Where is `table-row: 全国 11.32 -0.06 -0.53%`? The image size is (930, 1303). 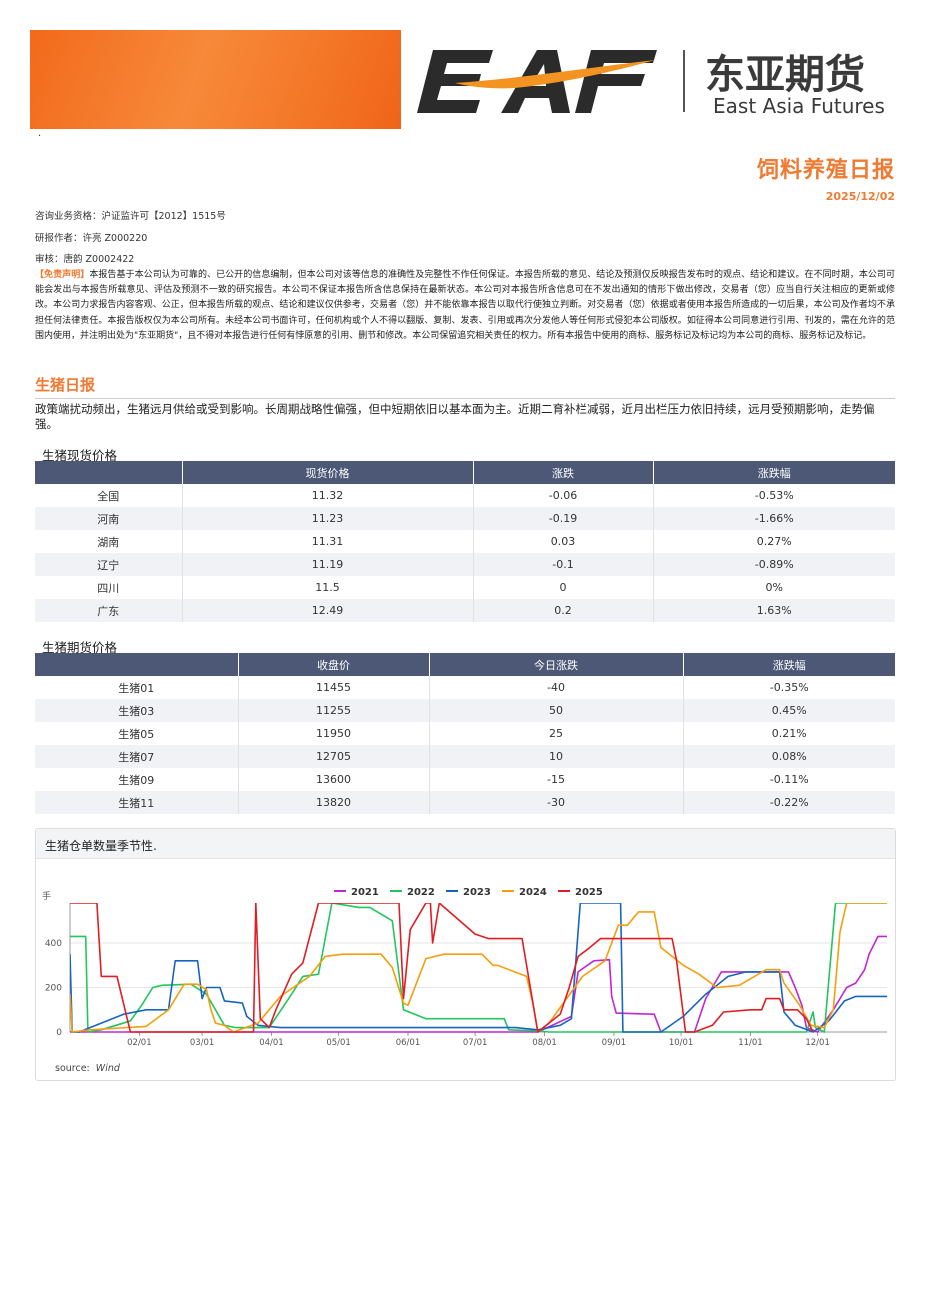 table-row: 全国 11.32 -0.06 -0.53% is located at coordinates (465, 495).